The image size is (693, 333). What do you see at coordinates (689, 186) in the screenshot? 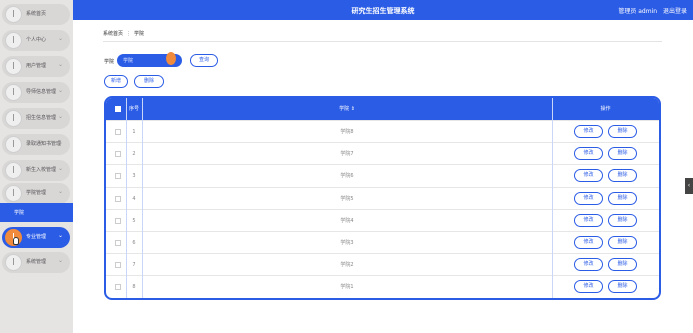
I see `side-collapse-tab: ‹` at bounding box center [689, 186].